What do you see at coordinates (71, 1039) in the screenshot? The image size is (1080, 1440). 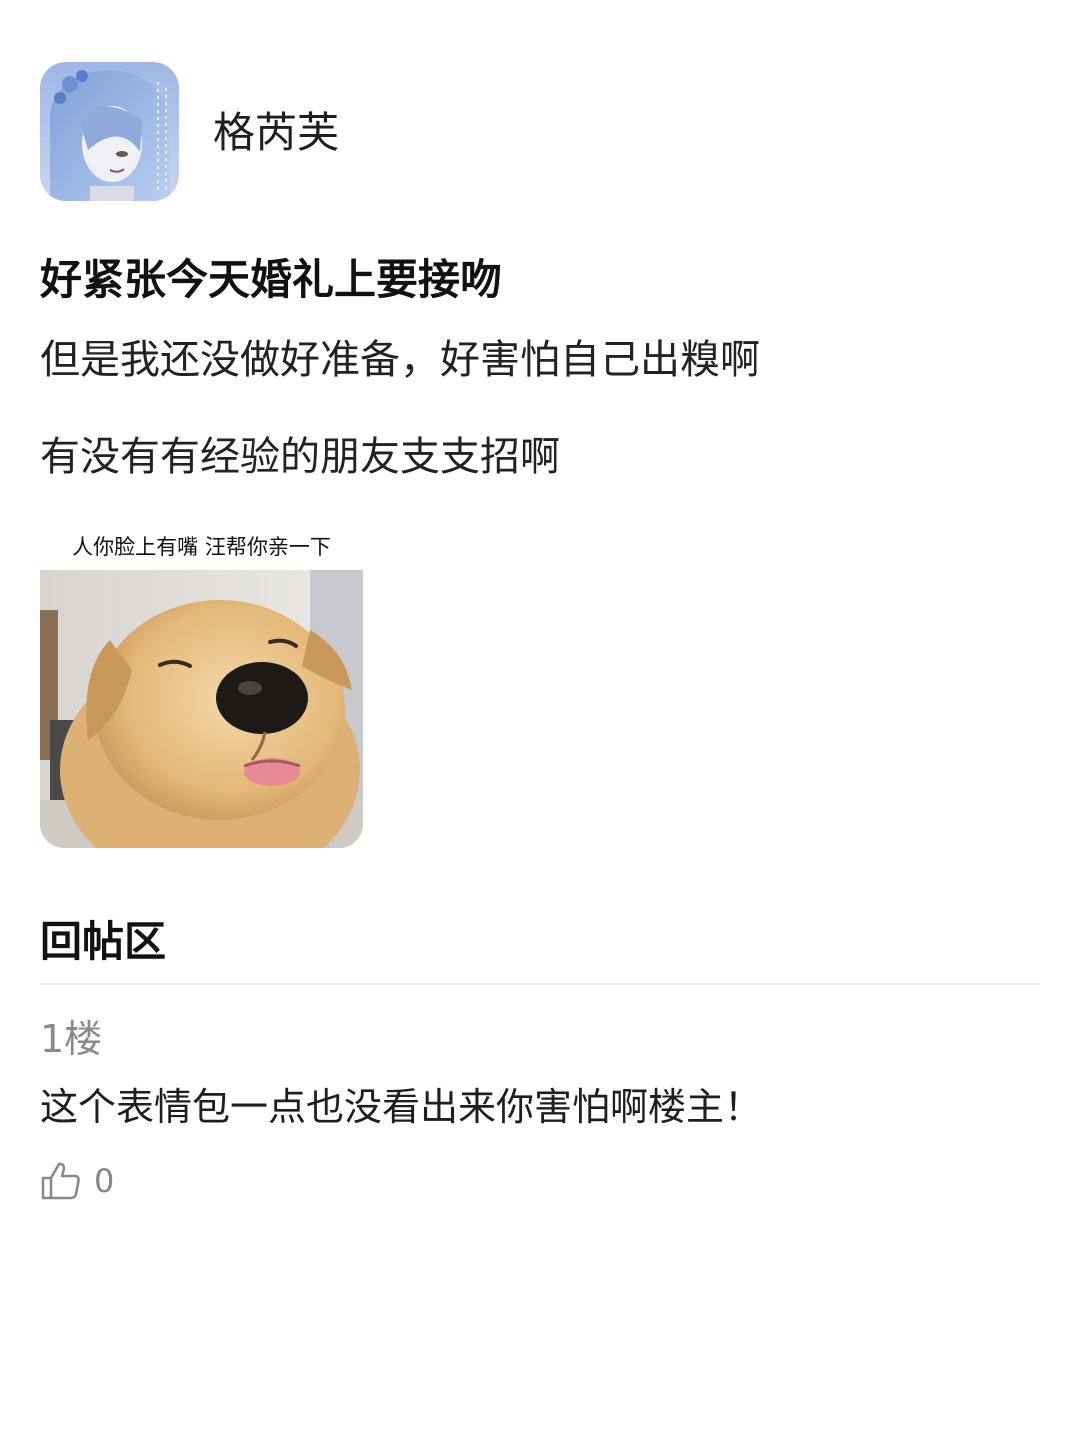 I see `reply-floor-label: 1楼` at bounding box center [71, 1039].